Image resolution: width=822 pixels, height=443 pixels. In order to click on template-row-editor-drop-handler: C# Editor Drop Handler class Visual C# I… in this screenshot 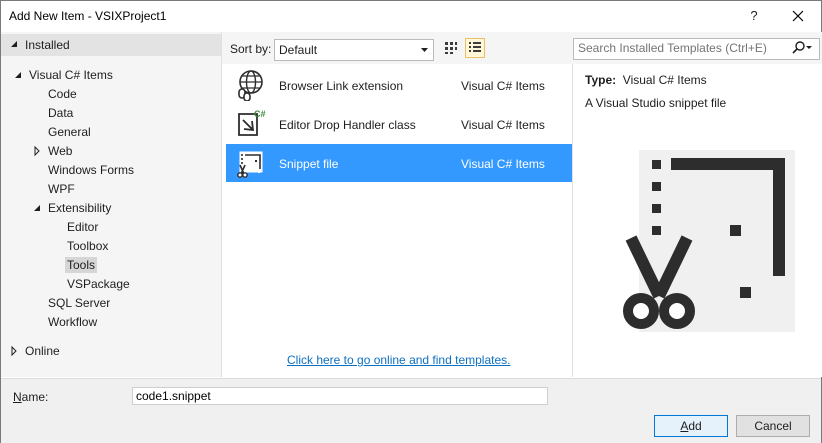, I will do `click(399, 124)`.